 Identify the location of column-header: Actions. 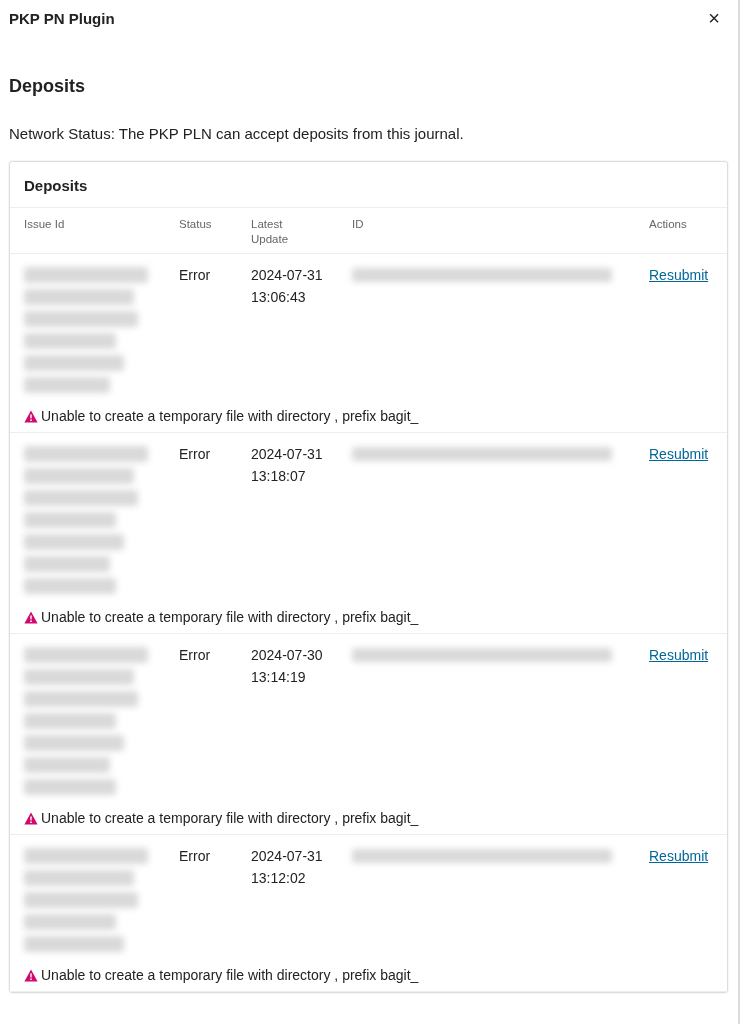
(668, 224).